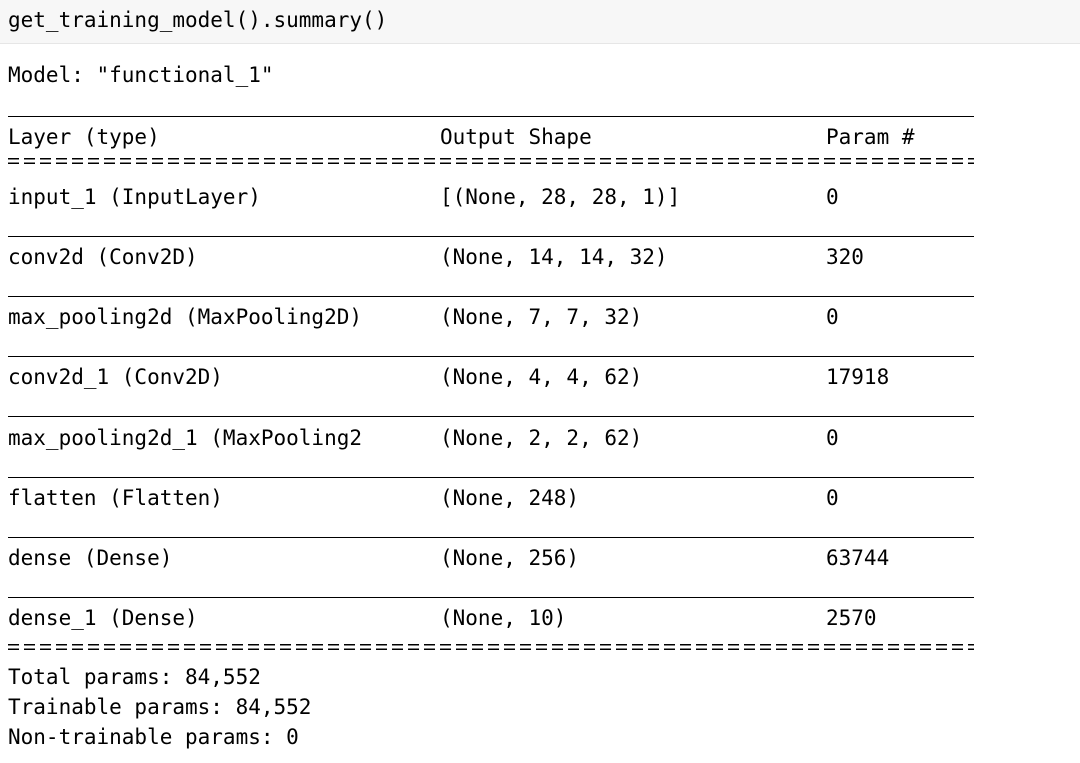  Describe the element at coordinates (845, 257) in the screenshot. I see `row-param-count: 320` at that location.